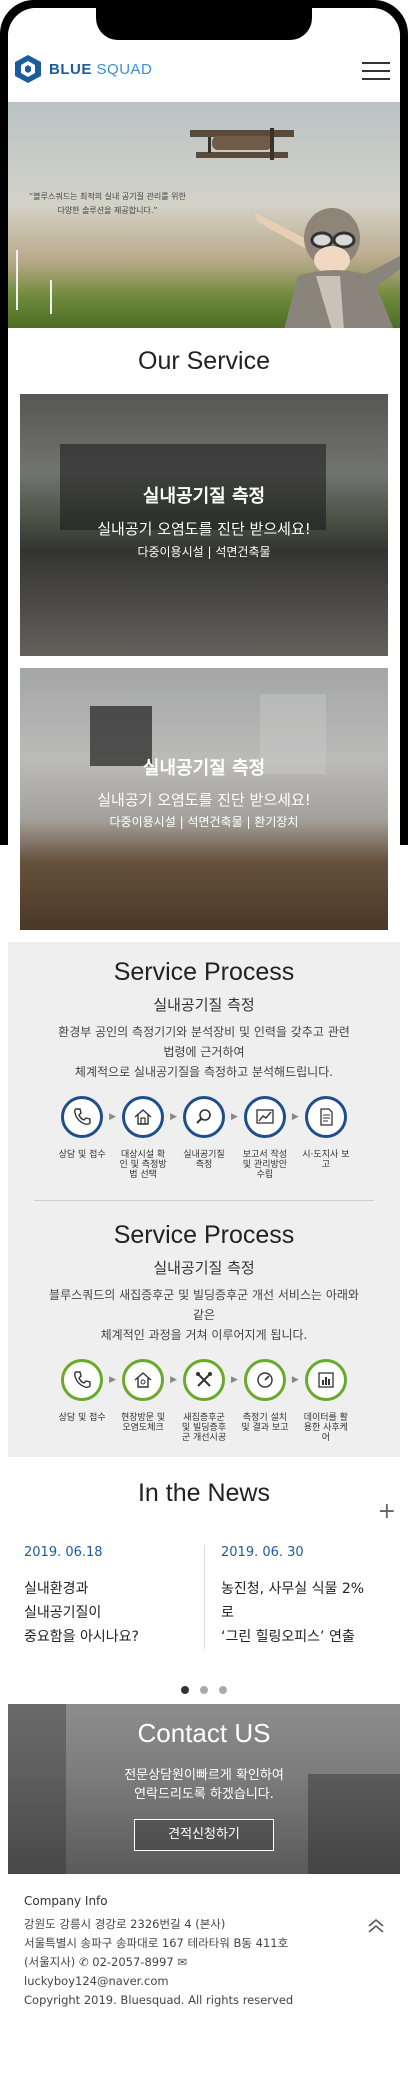  Describe the element at coordinates (143, 1165) in the screenshot. I see `step-label: 대상시설 확인 및 측정방법 선택` at that location.